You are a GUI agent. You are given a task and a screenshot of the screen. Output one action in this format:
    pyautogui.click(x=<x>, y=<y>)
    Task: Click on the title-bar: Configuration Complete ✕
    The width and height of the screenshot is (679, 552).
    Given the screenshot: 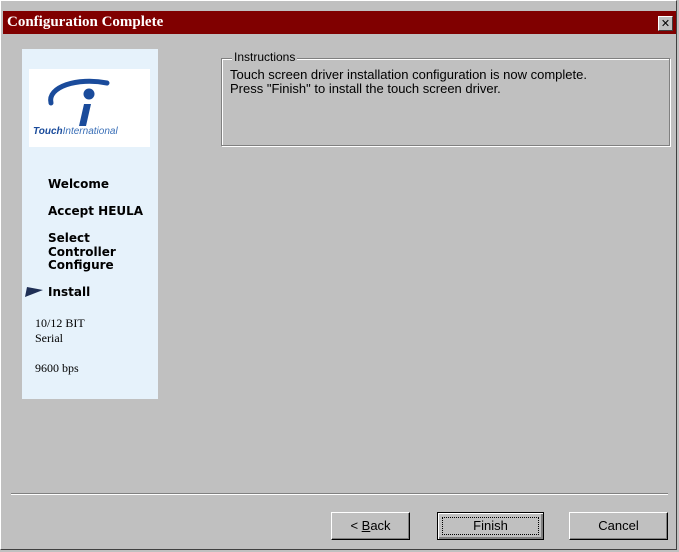 What is the action you would take?
    pyautogui.click(x=339, y=22)
    